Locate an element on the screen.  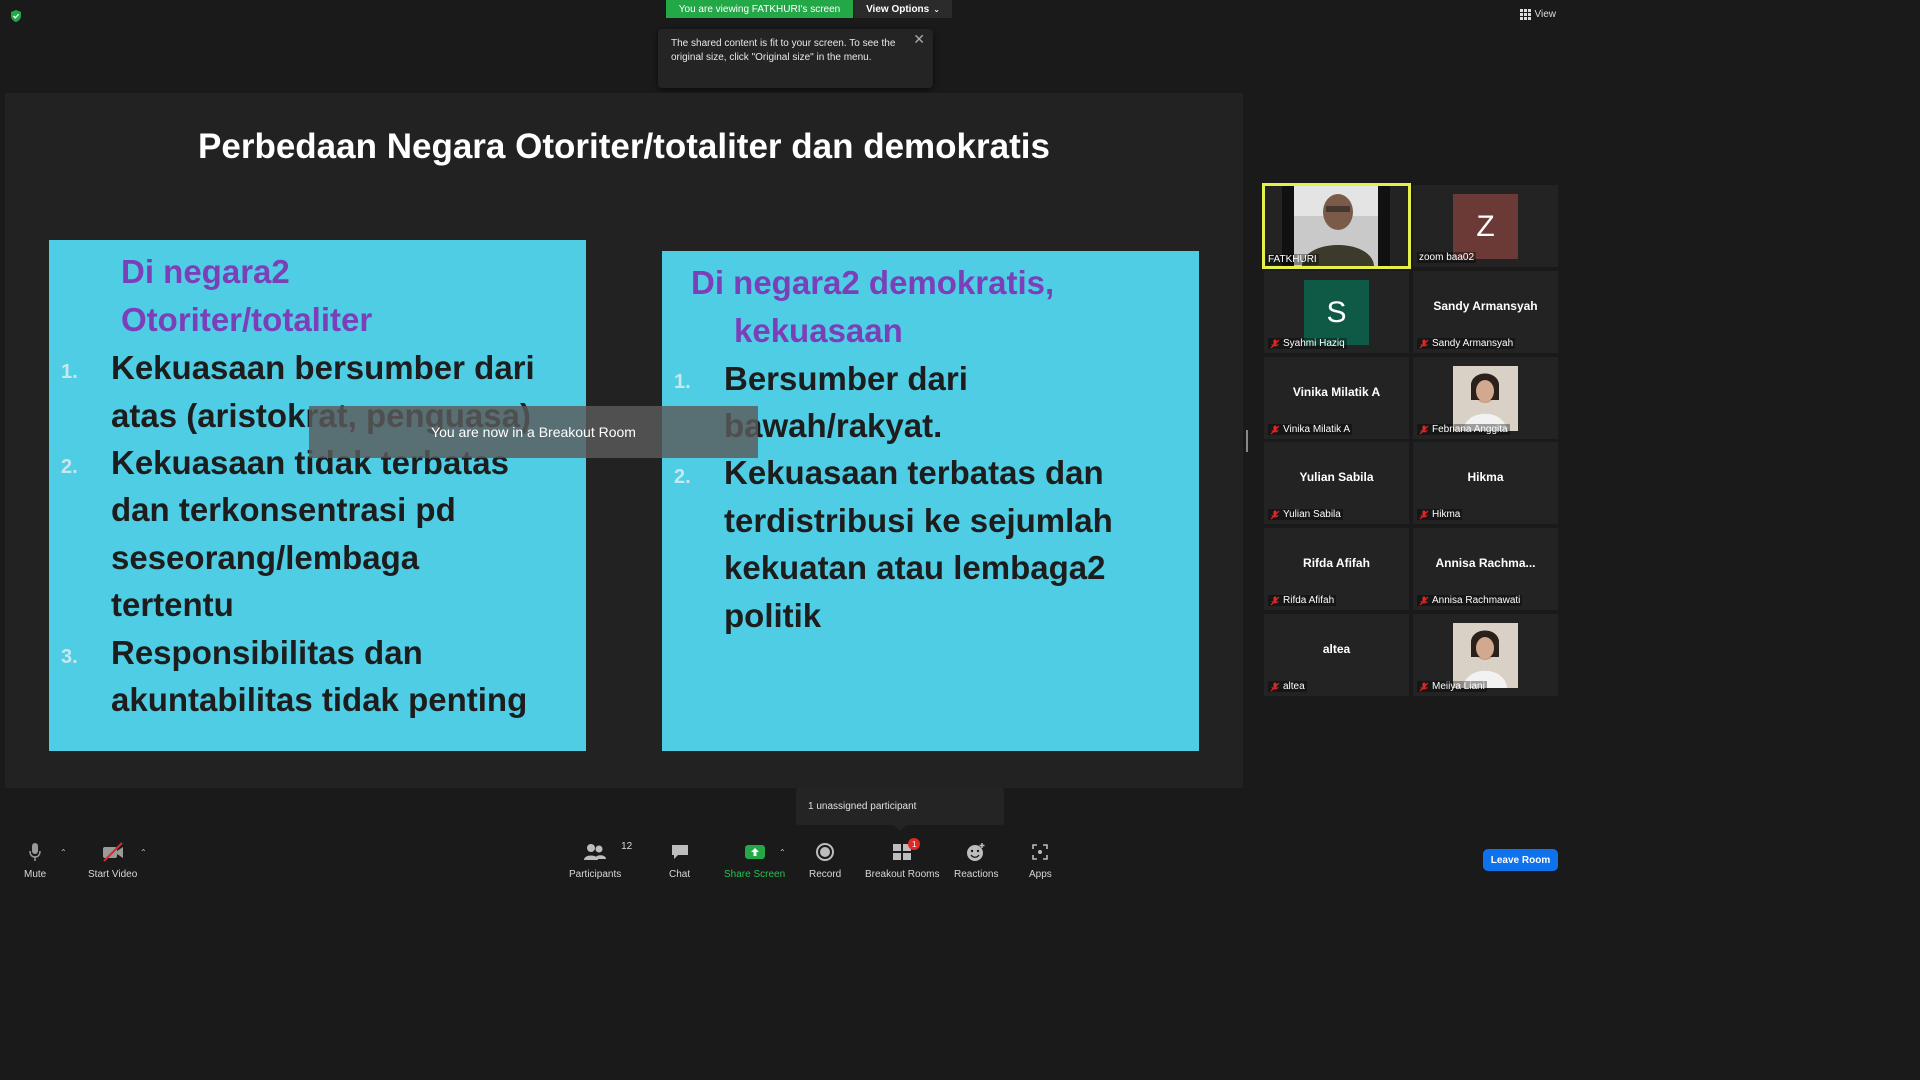
participant-tile: Sandy Armansyah Sandy Armansyah is located at coordinates (1485, 312).